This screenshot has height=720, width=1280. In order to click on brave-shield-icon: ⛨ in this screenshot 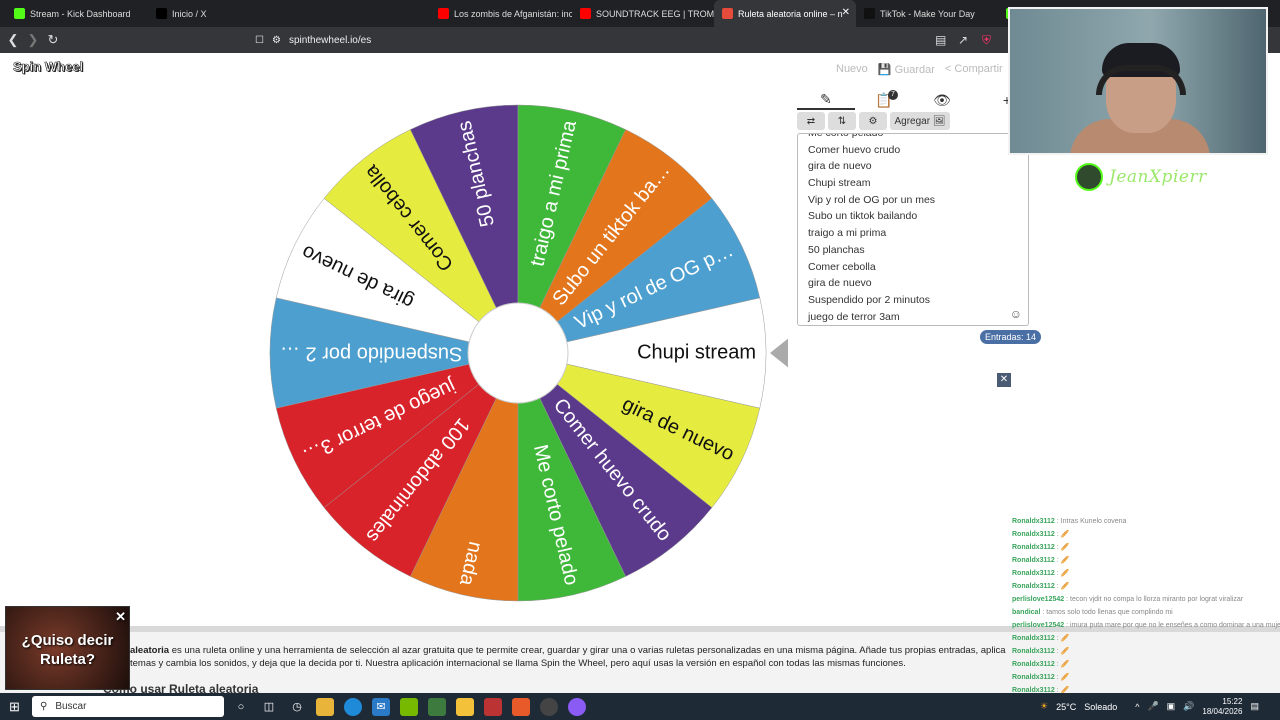, I will do `click(986, 40)`.